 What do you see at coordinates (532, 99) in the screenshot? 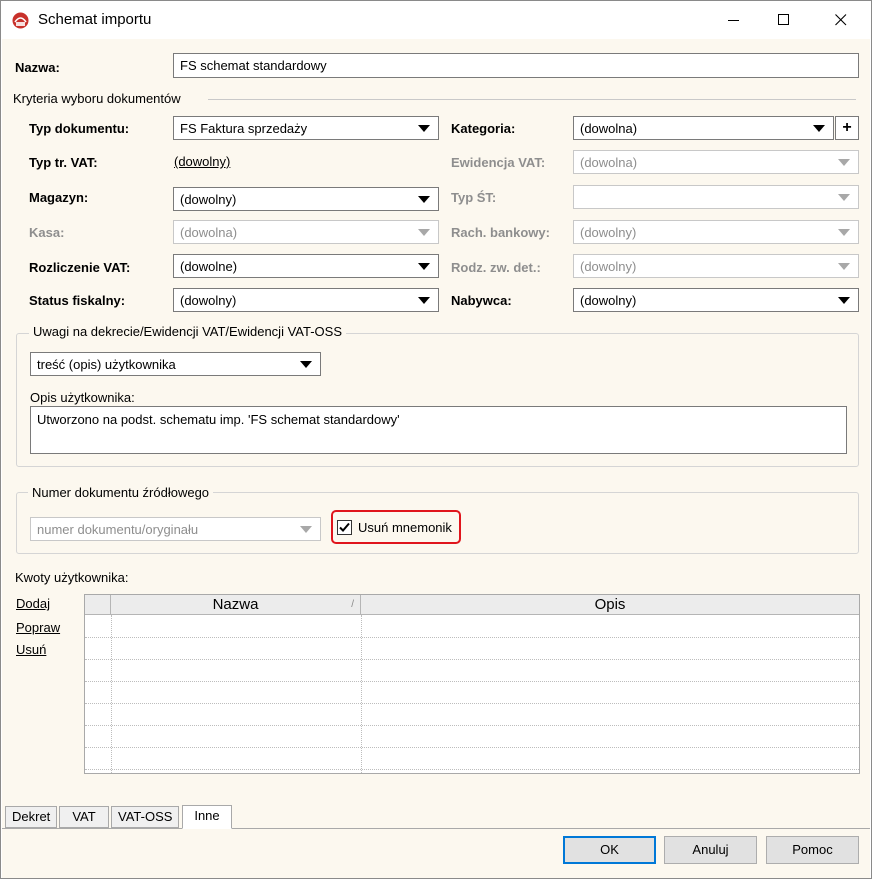
I see `criteria-separator` at bounding box center [532, 99].